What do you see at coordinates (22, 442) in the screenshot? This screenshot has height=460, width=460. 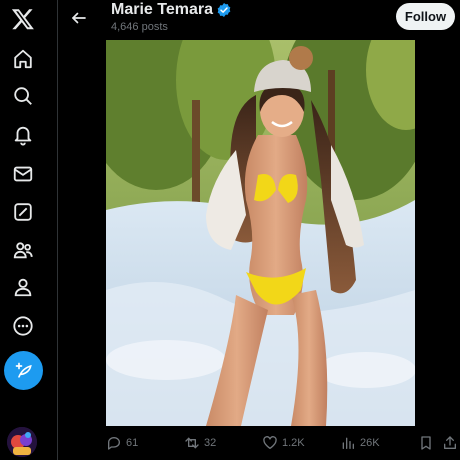 I see `avatar` at bounding box center [22, 442].